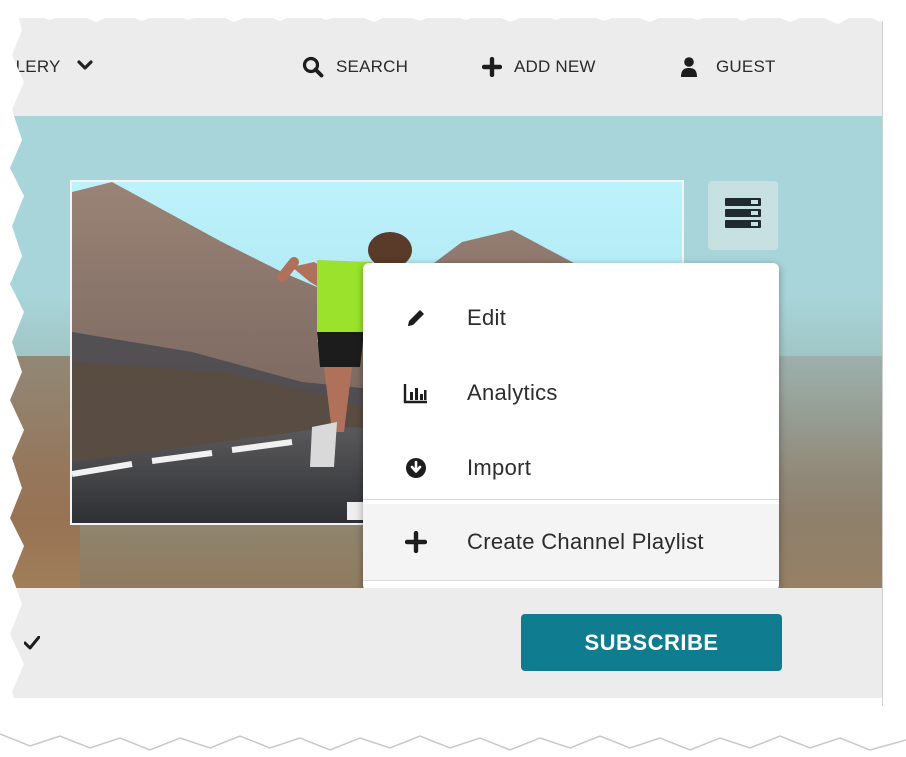 The width and height of the screenshot is (906, 757). What do you see at coordinates (453, 67) in the screenshot?
I see `top-nav: LLERY SEARCH ADD NEW GUEST` at bounding box center [453, 67].